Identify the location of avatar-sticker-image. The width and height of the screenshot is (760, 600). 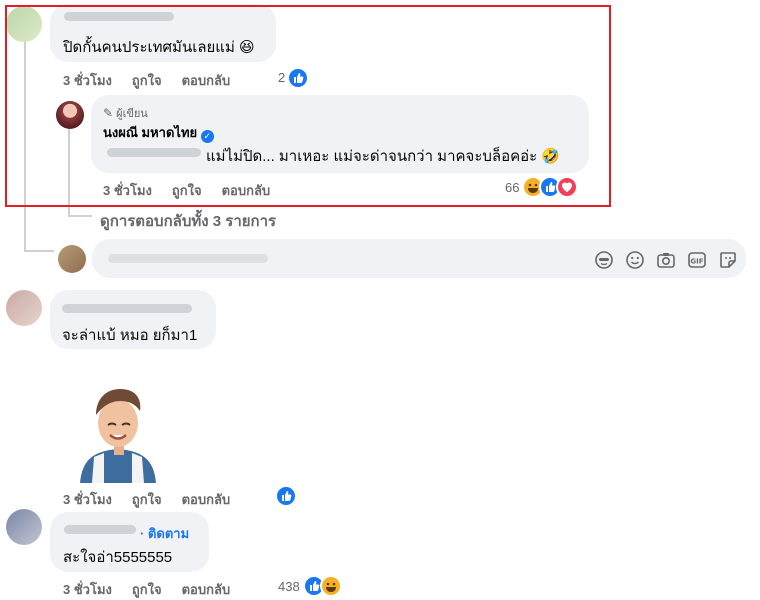
(118, 434).